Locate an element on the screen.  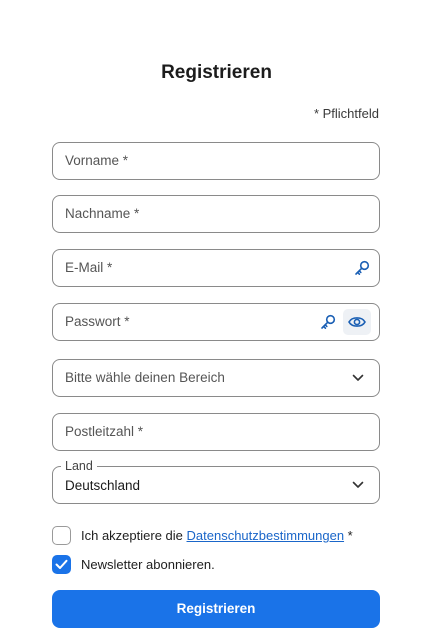
first-name-field: Vorname * is located at coordinates (216, 161).